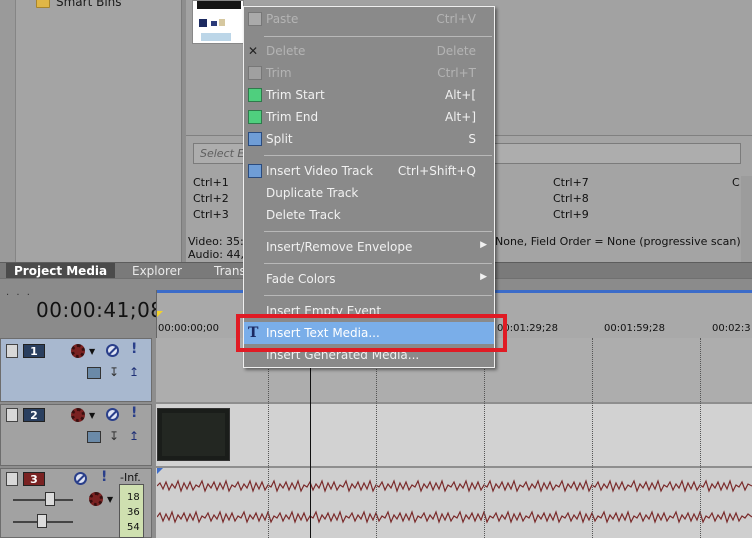 Image resolution: width=752 pixels, height=538 pixels. Describe the element at coordinates (43, 500) in the screenshot. I see `volume-slider-track` at that location.